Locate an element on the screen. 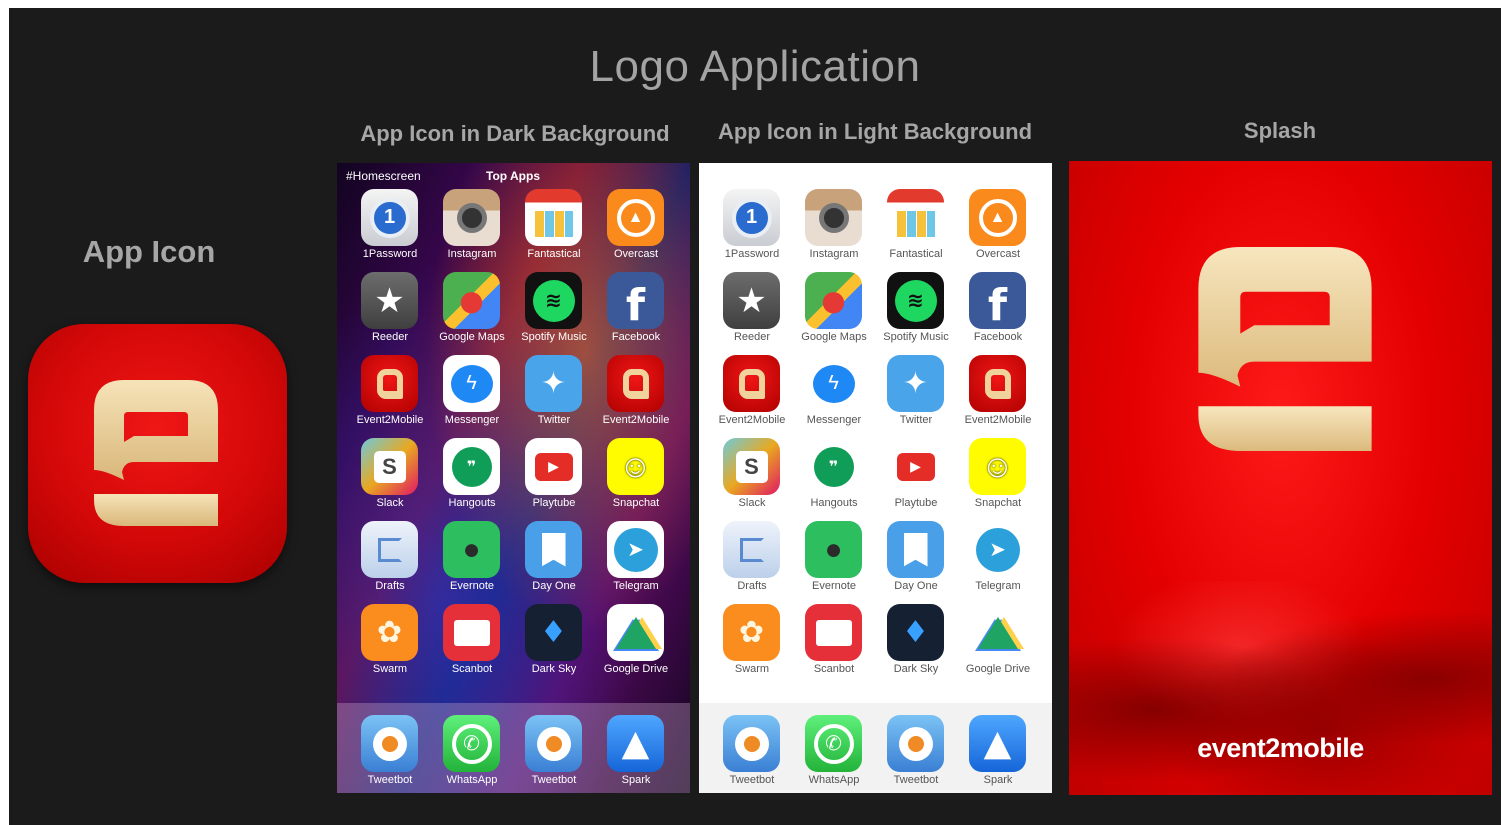 Image resolution: width=1501 pixels, height=825 pixels. reeder-icon: ★ is located at coordinates (751, 300).